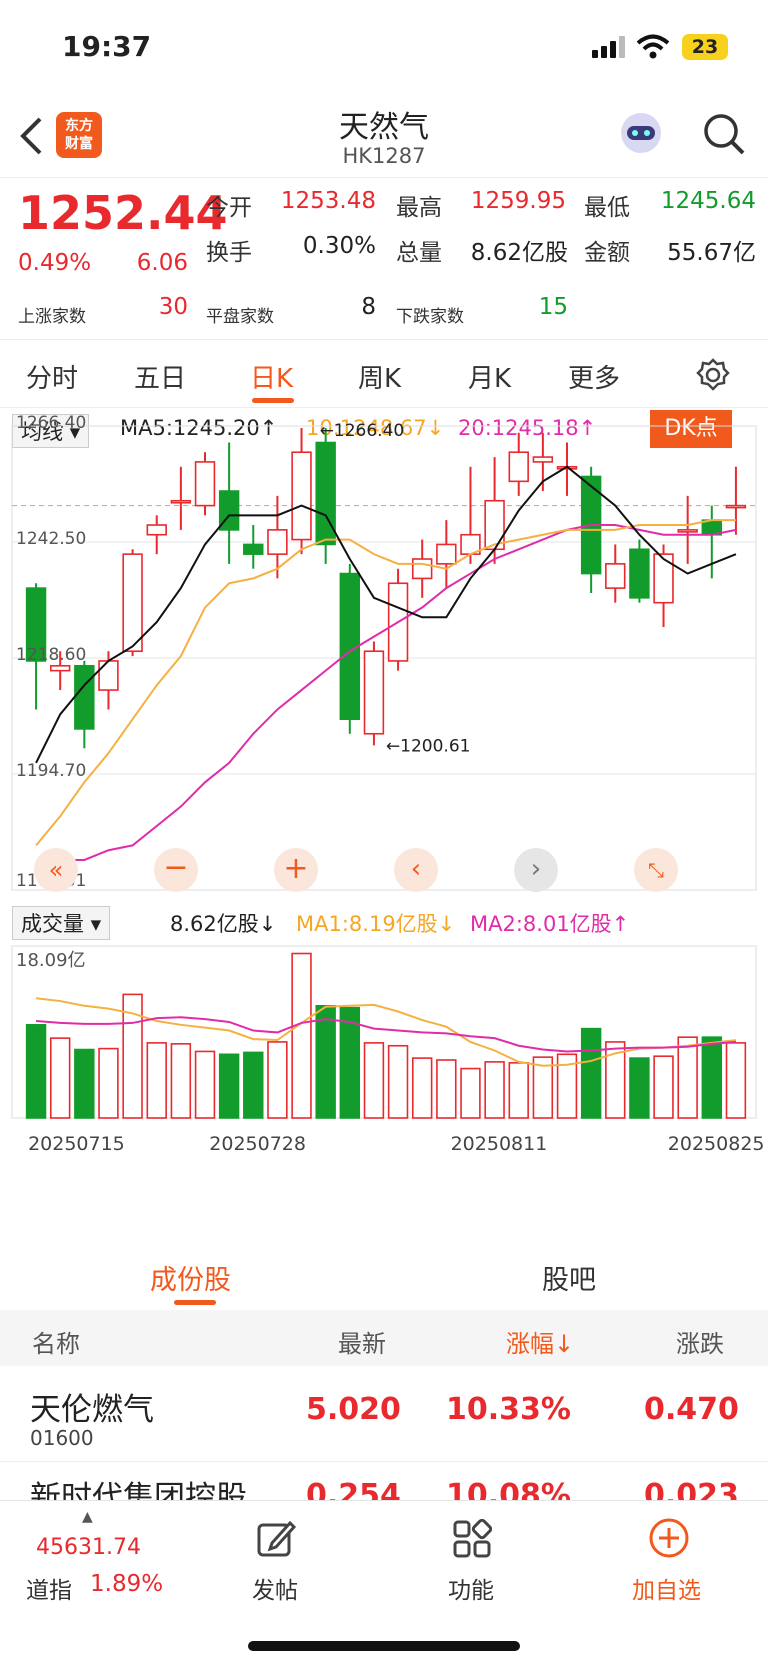  I want to click on tab-constituents: 成份股, so click(190, 1277).